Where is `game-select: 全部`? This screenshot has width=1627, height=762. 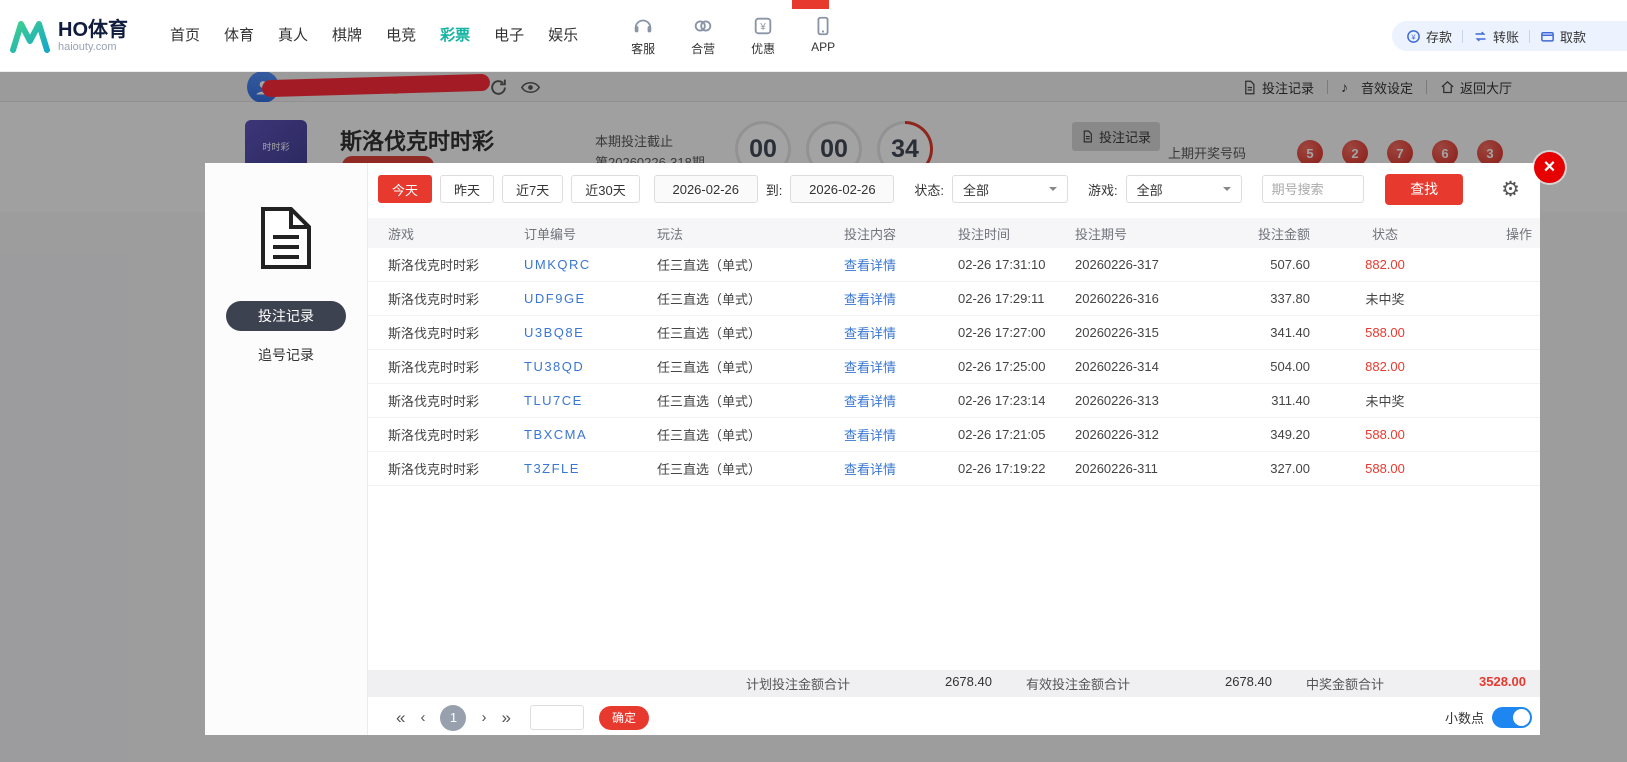
game-select: 全部 is located at coordinates (1183, 189).